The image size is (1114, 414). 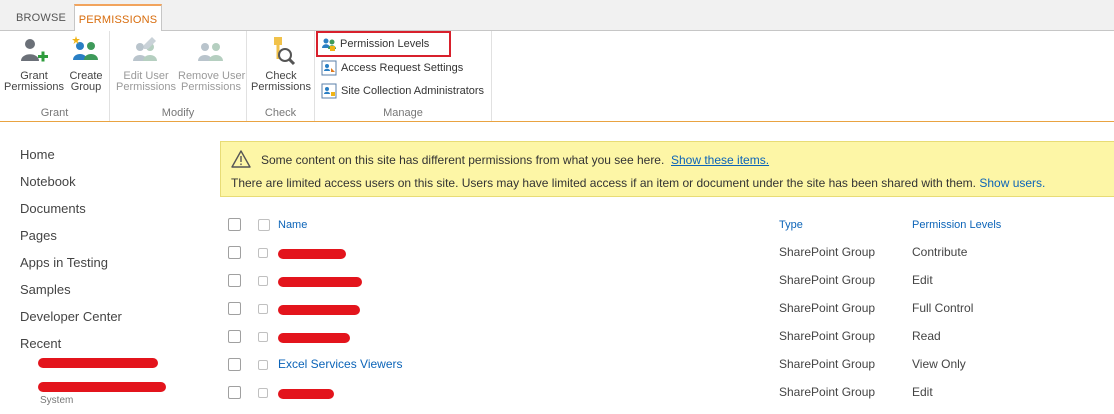 What do you see at coordinates (110, 159) in the screenshot?
I see `nav-item-home: Home` at bounding box center [110, 159].